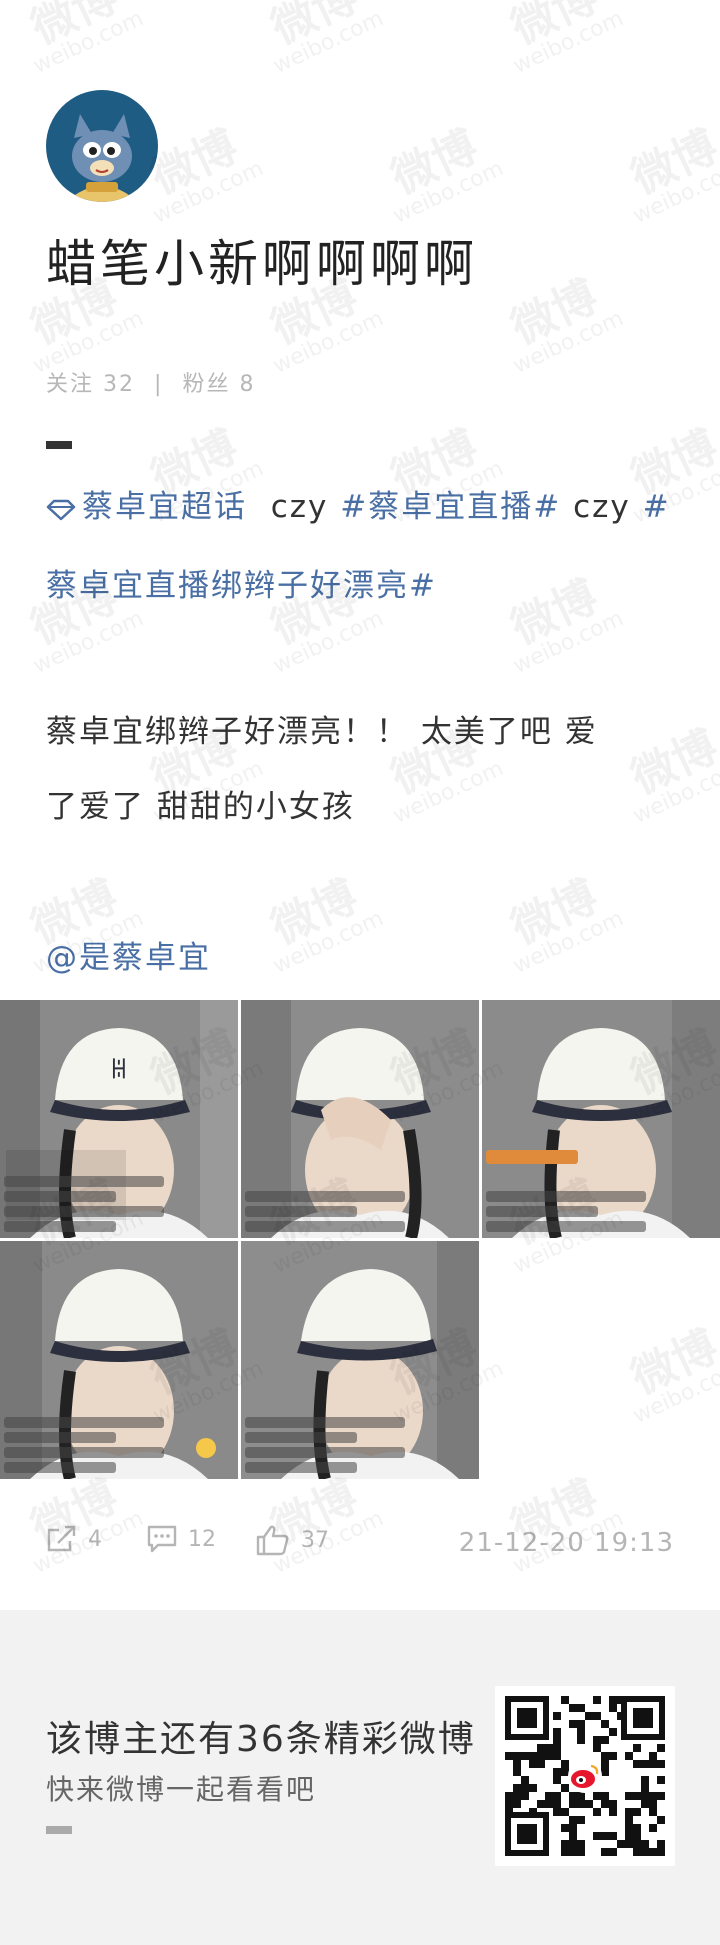 This screenshot has height=1945, width=720. I want to click on post-image: ꀍ, so click(119, 1119).